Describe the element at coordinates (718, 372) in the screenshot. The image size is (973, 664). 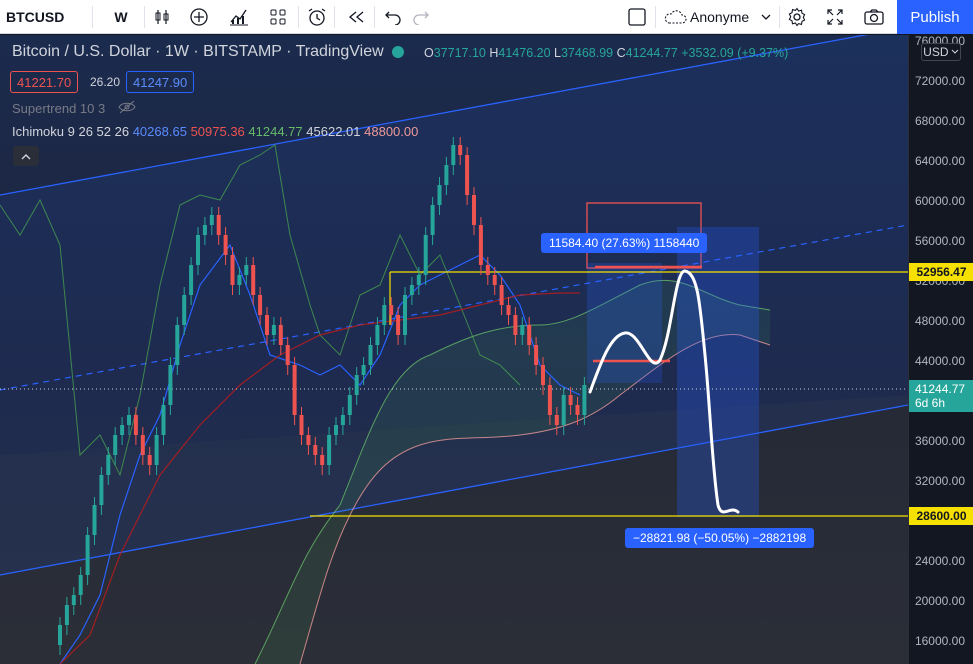
I see `short-position-box` at that location.